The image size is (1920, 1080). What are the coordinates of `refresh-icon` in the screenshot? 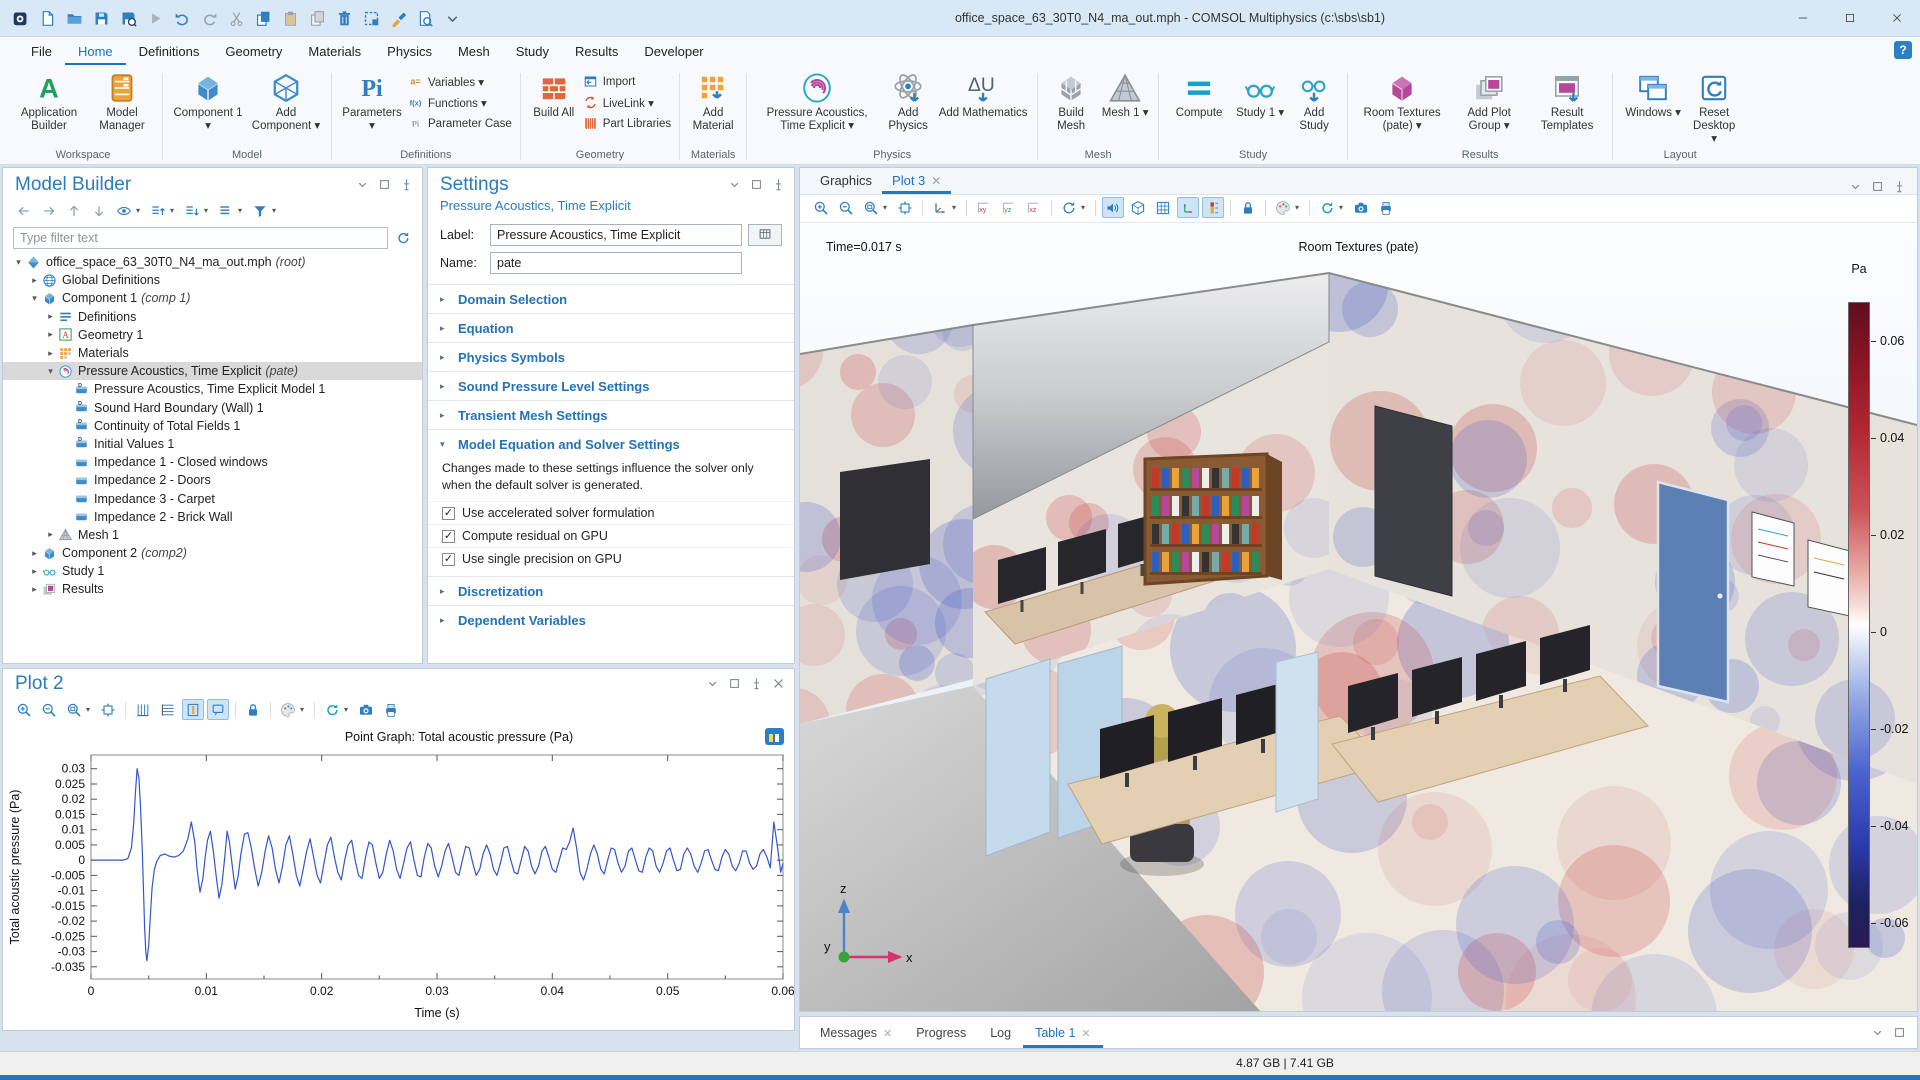 It's located at (403, 238).